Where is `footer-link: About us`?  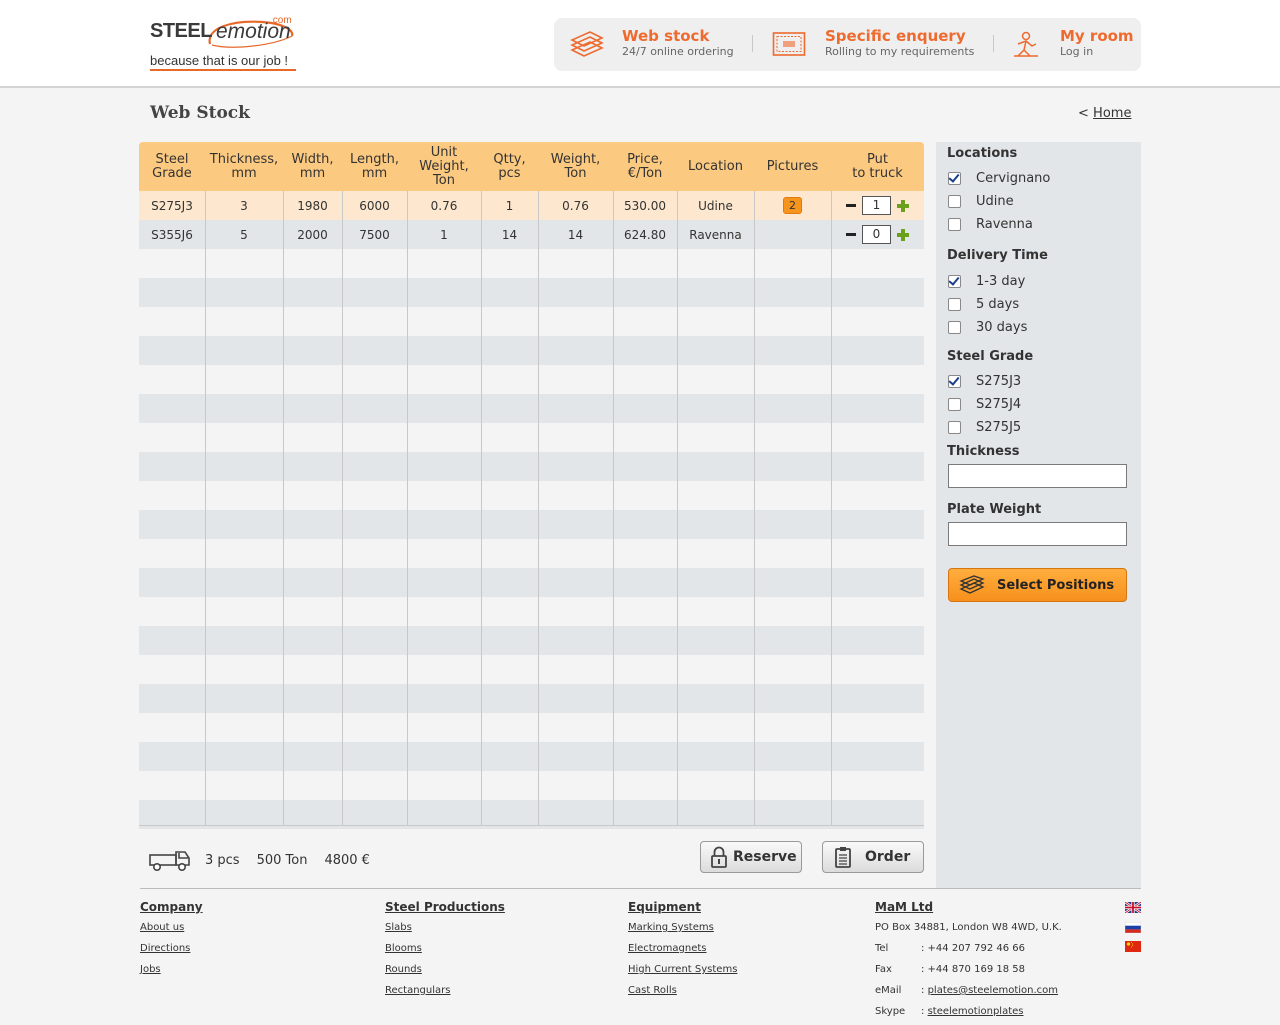
footer-link: About us is located at coordinates (171, 932).